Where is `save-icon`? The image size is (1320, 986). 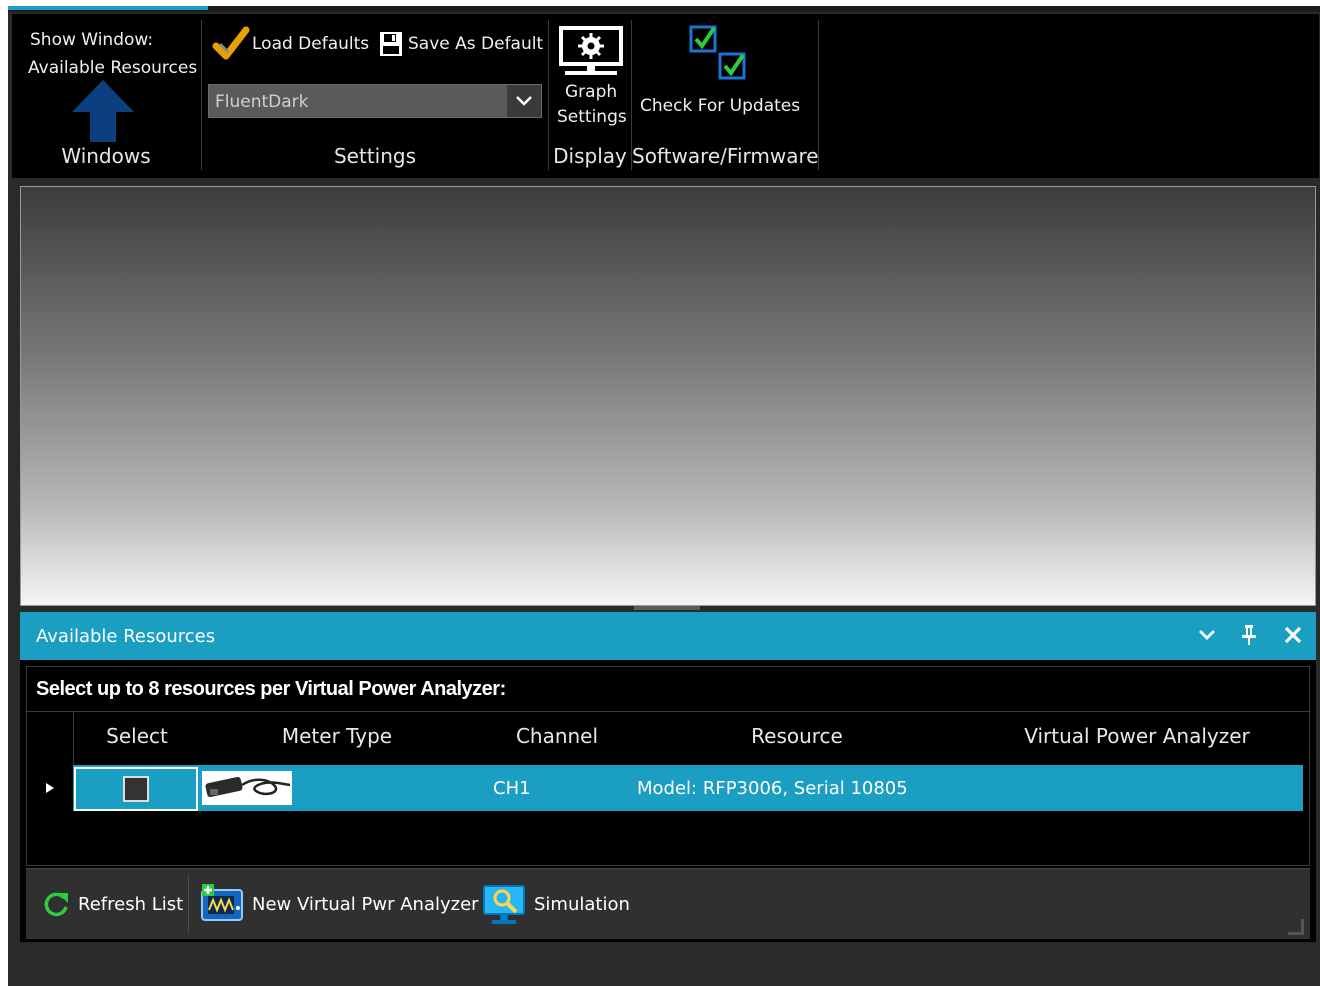 save-icon is located at coordinates (391, 44).